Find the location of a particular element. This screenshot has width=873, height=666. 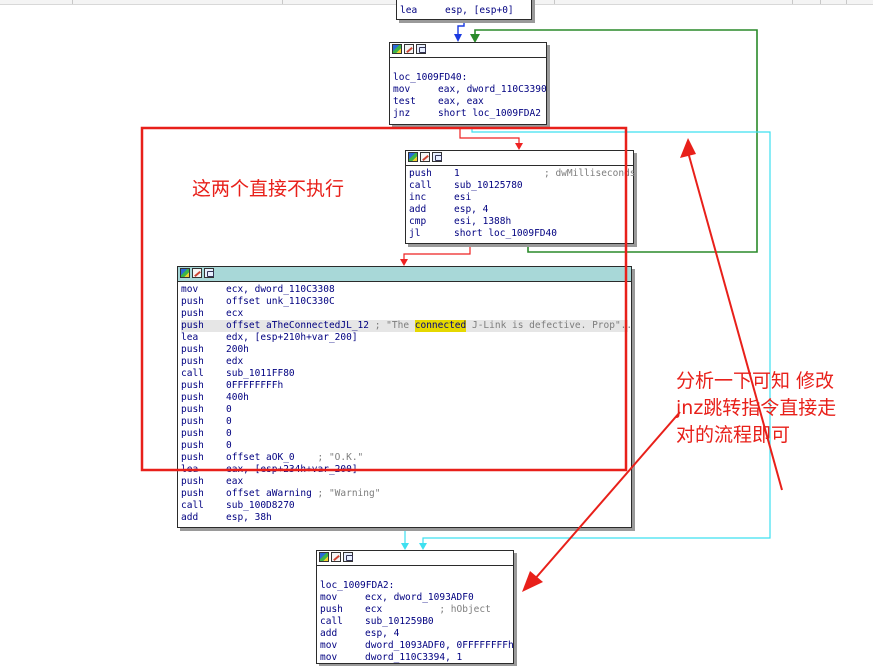

annotation-right: 分析一下可知 修改 jnz跳转指令直接走 对的流程即可 is located at coordinates (756, 408).